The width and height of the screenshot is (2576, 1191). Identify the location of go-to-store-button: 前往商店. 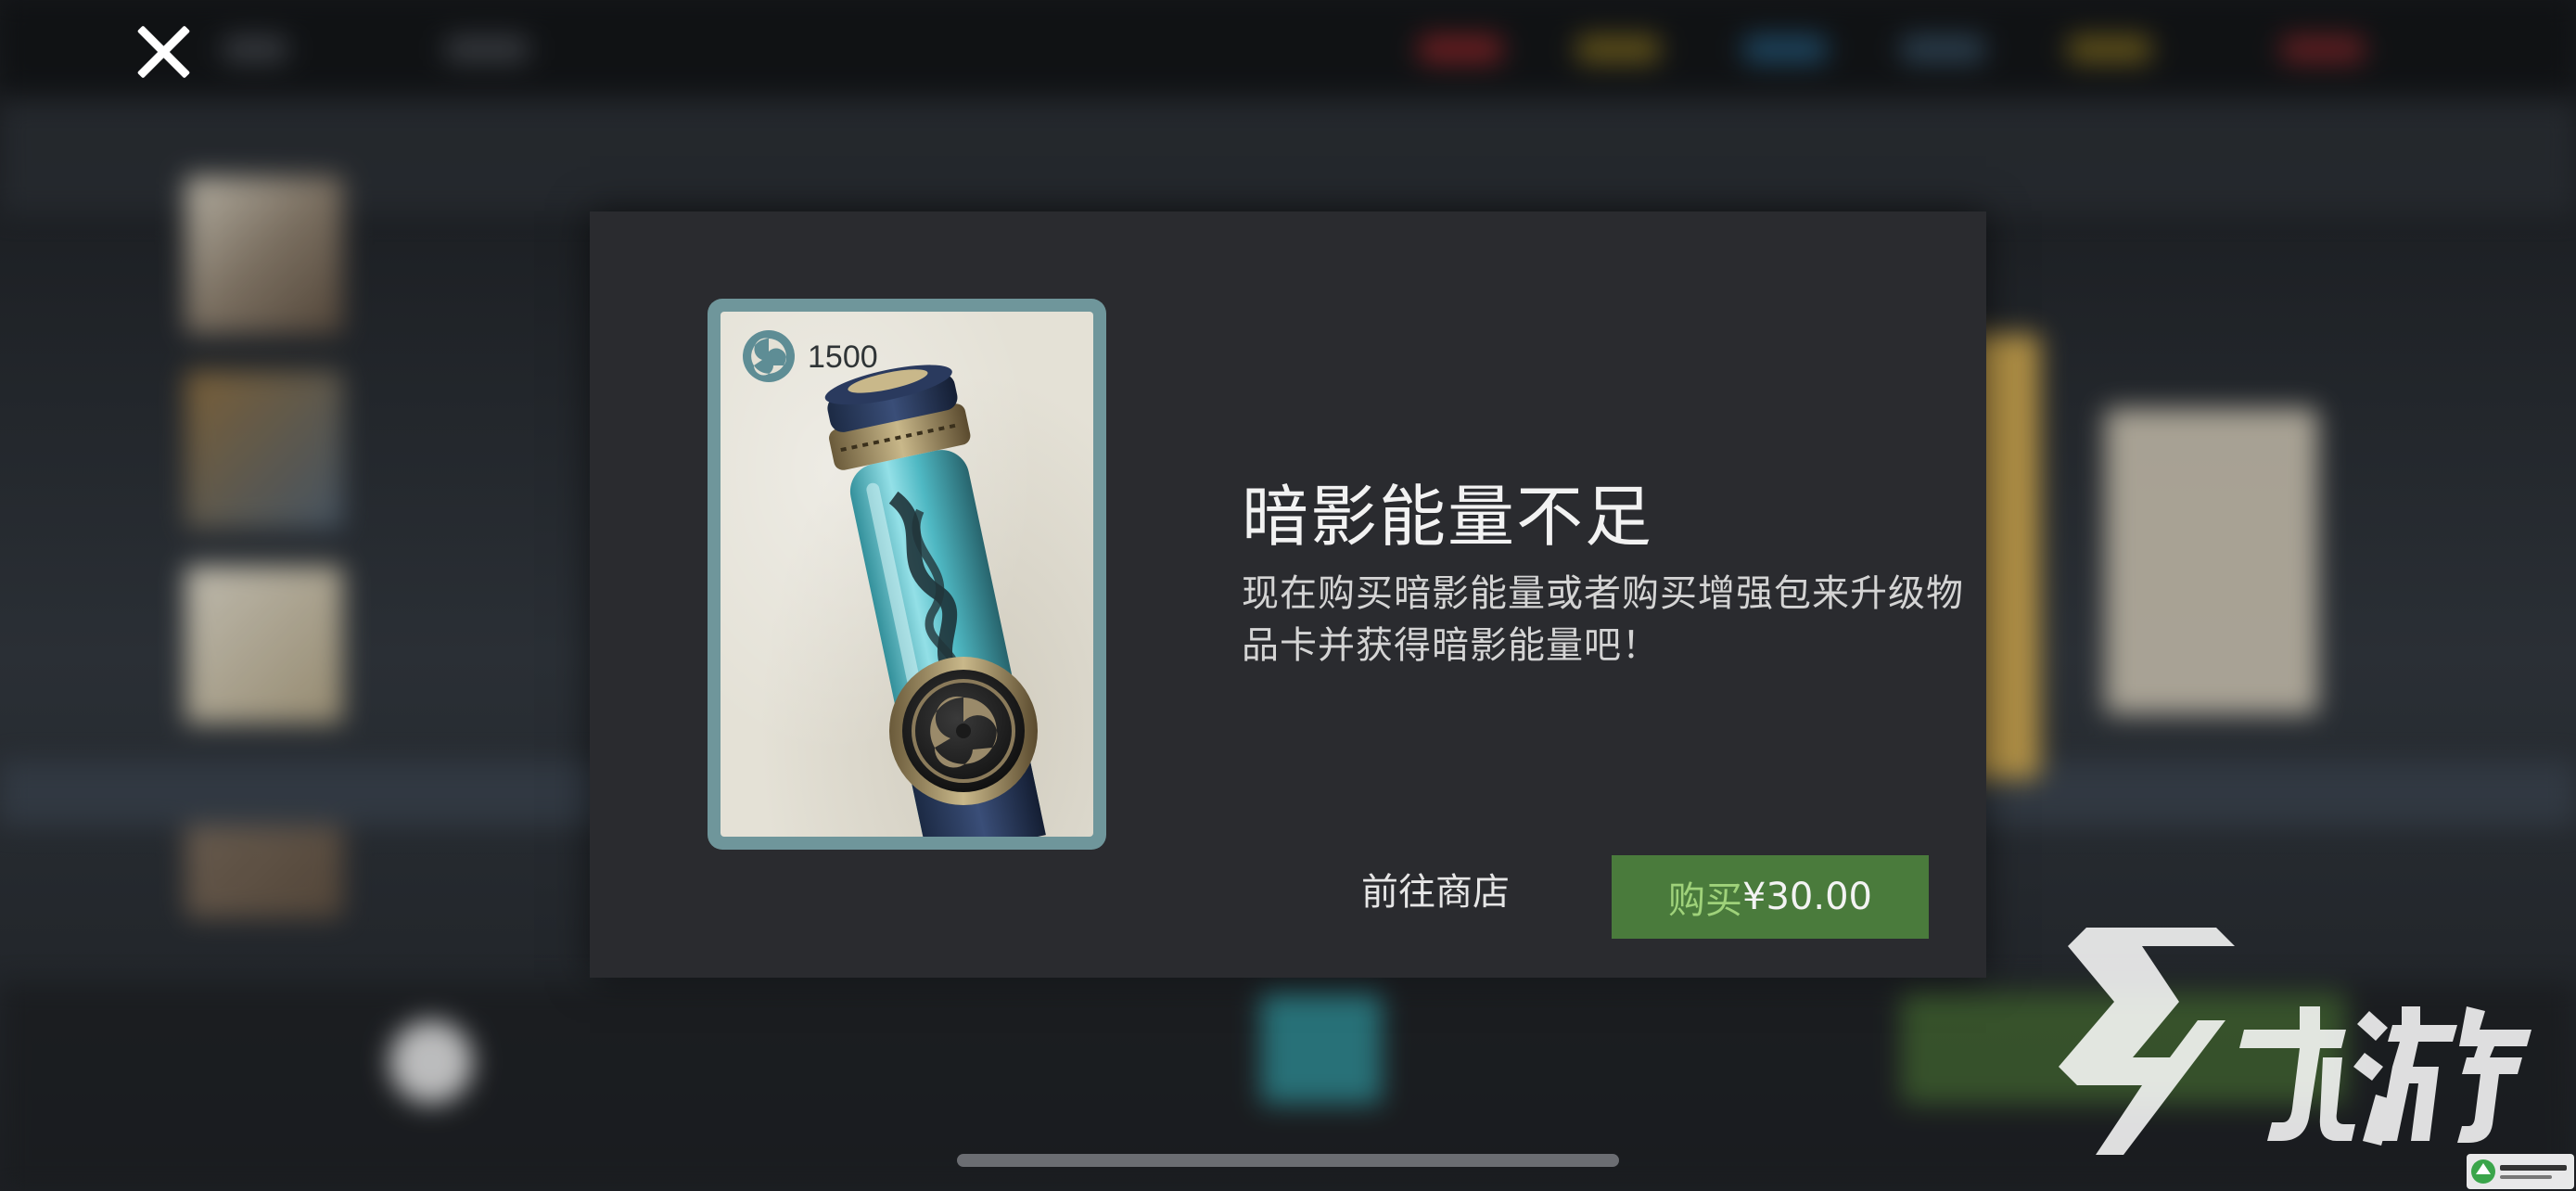
(1435, 892).